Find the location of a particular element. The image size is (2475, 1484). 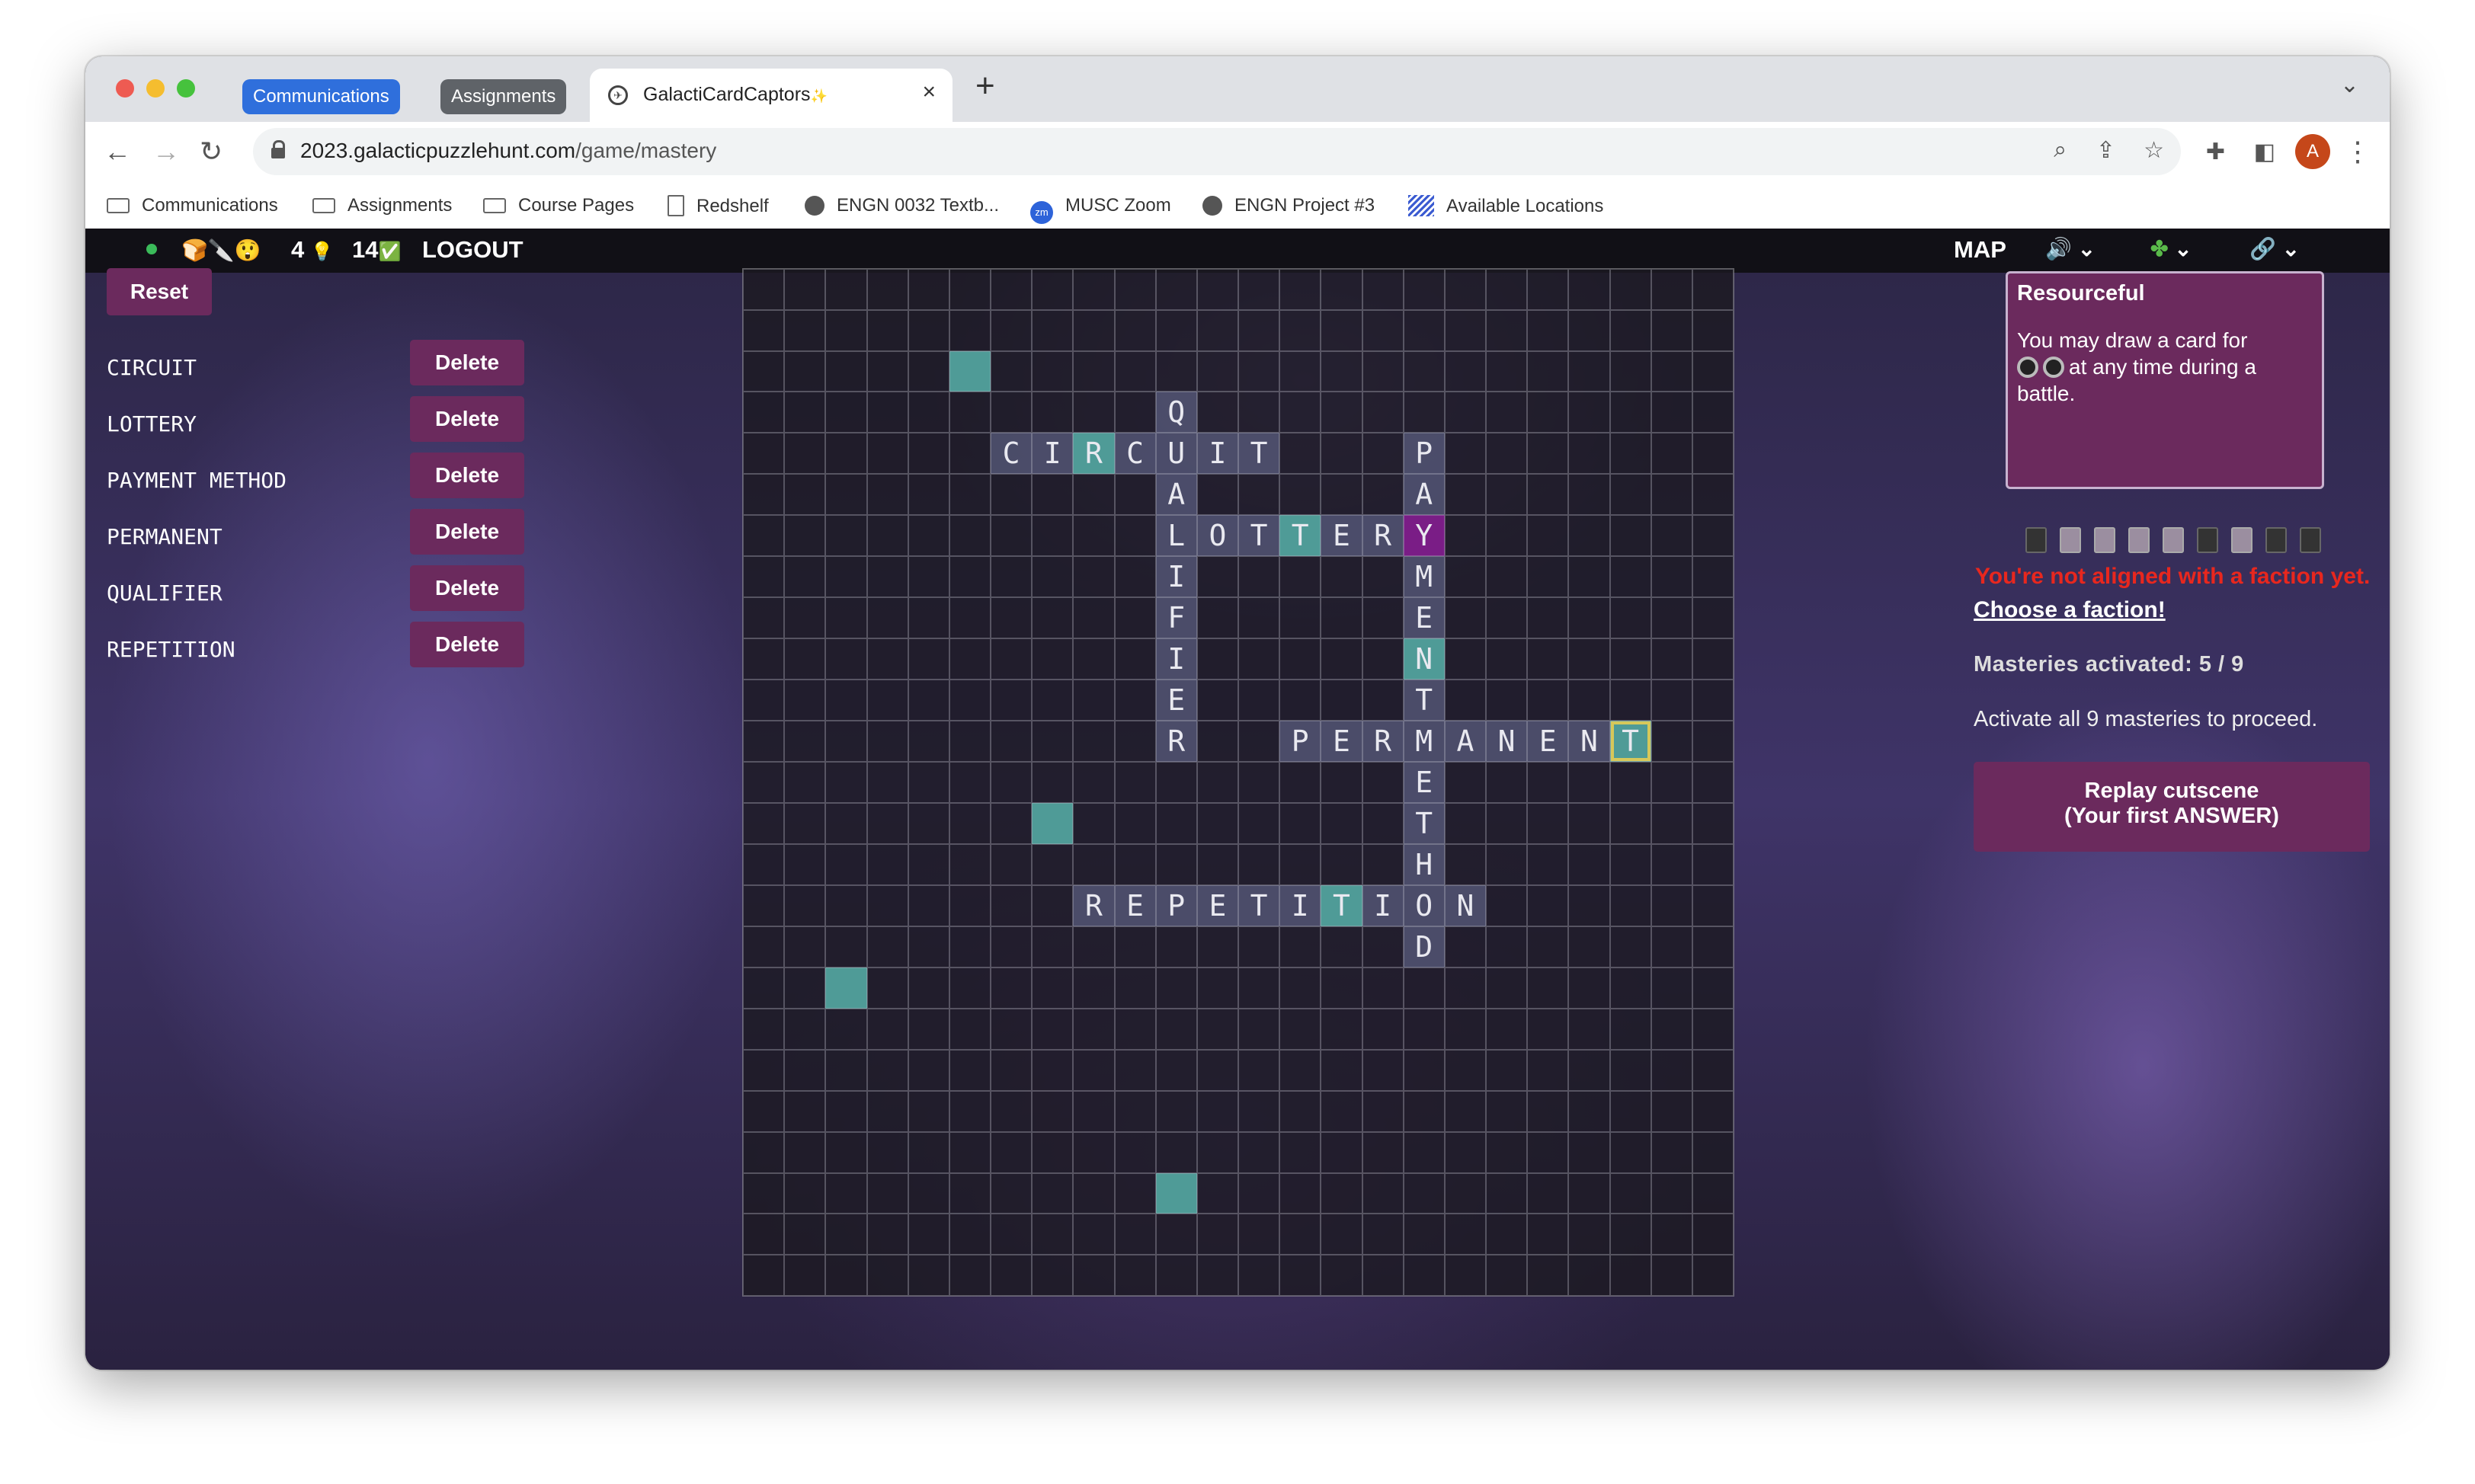

grid-letter-cell: T is located at coordinates (1259, 454).